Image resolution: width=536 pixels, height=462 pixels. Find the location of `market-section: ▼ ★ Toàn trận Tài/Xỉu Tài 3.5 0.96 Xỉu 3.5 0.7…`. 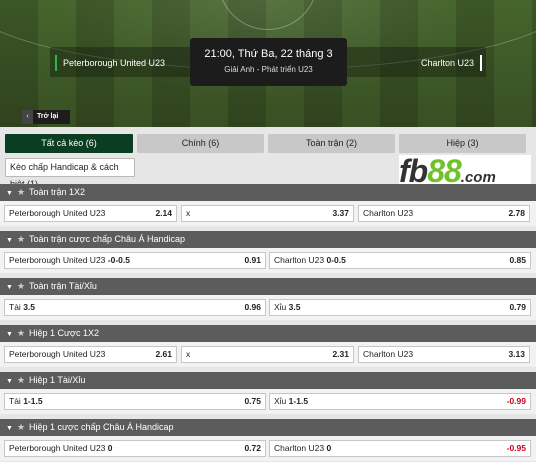

market-section: ▼ ★ Toàn trận Tài/Xỉu Tài 3.5 0.96 Xỉu 3.5 0.7… is located at coordinates (268, 299).